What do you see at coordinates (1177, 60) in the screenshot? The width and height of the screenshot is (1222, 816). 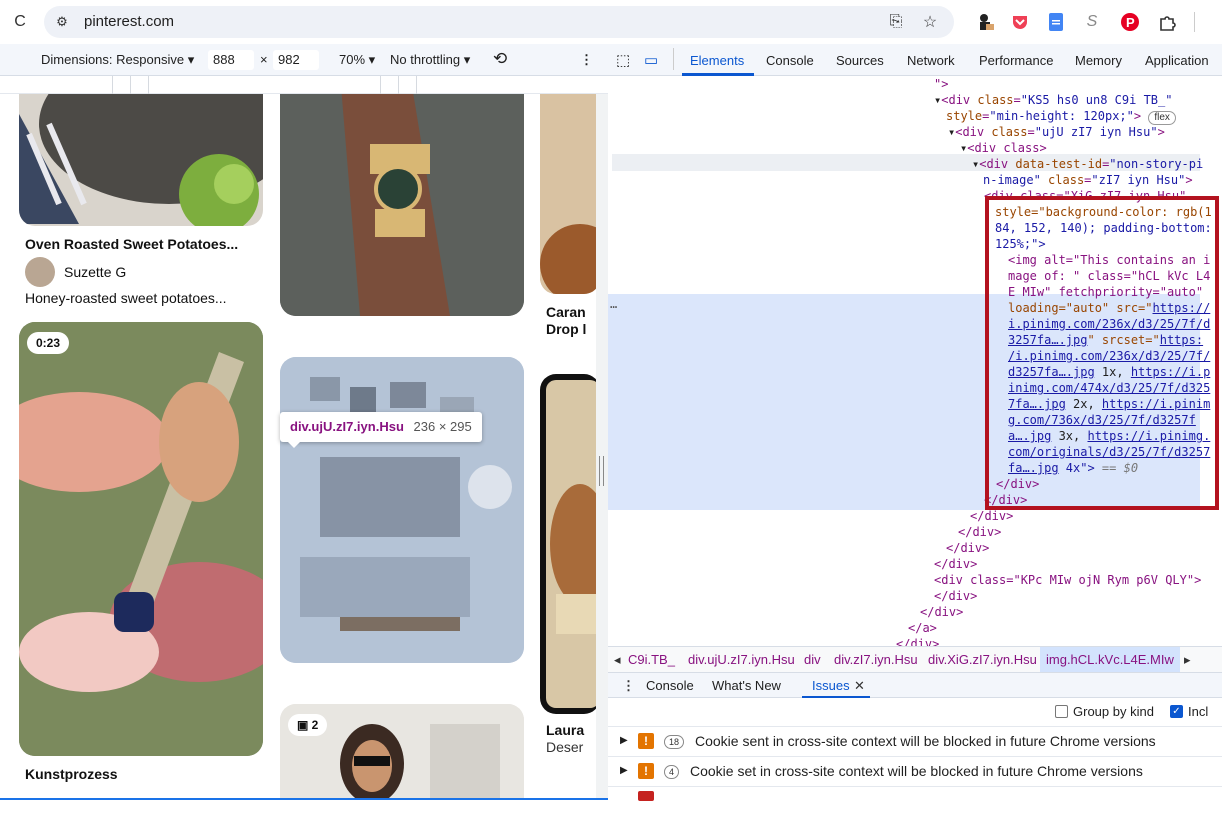 I see `tab-application: Application` at bounding box center [1177, 60].